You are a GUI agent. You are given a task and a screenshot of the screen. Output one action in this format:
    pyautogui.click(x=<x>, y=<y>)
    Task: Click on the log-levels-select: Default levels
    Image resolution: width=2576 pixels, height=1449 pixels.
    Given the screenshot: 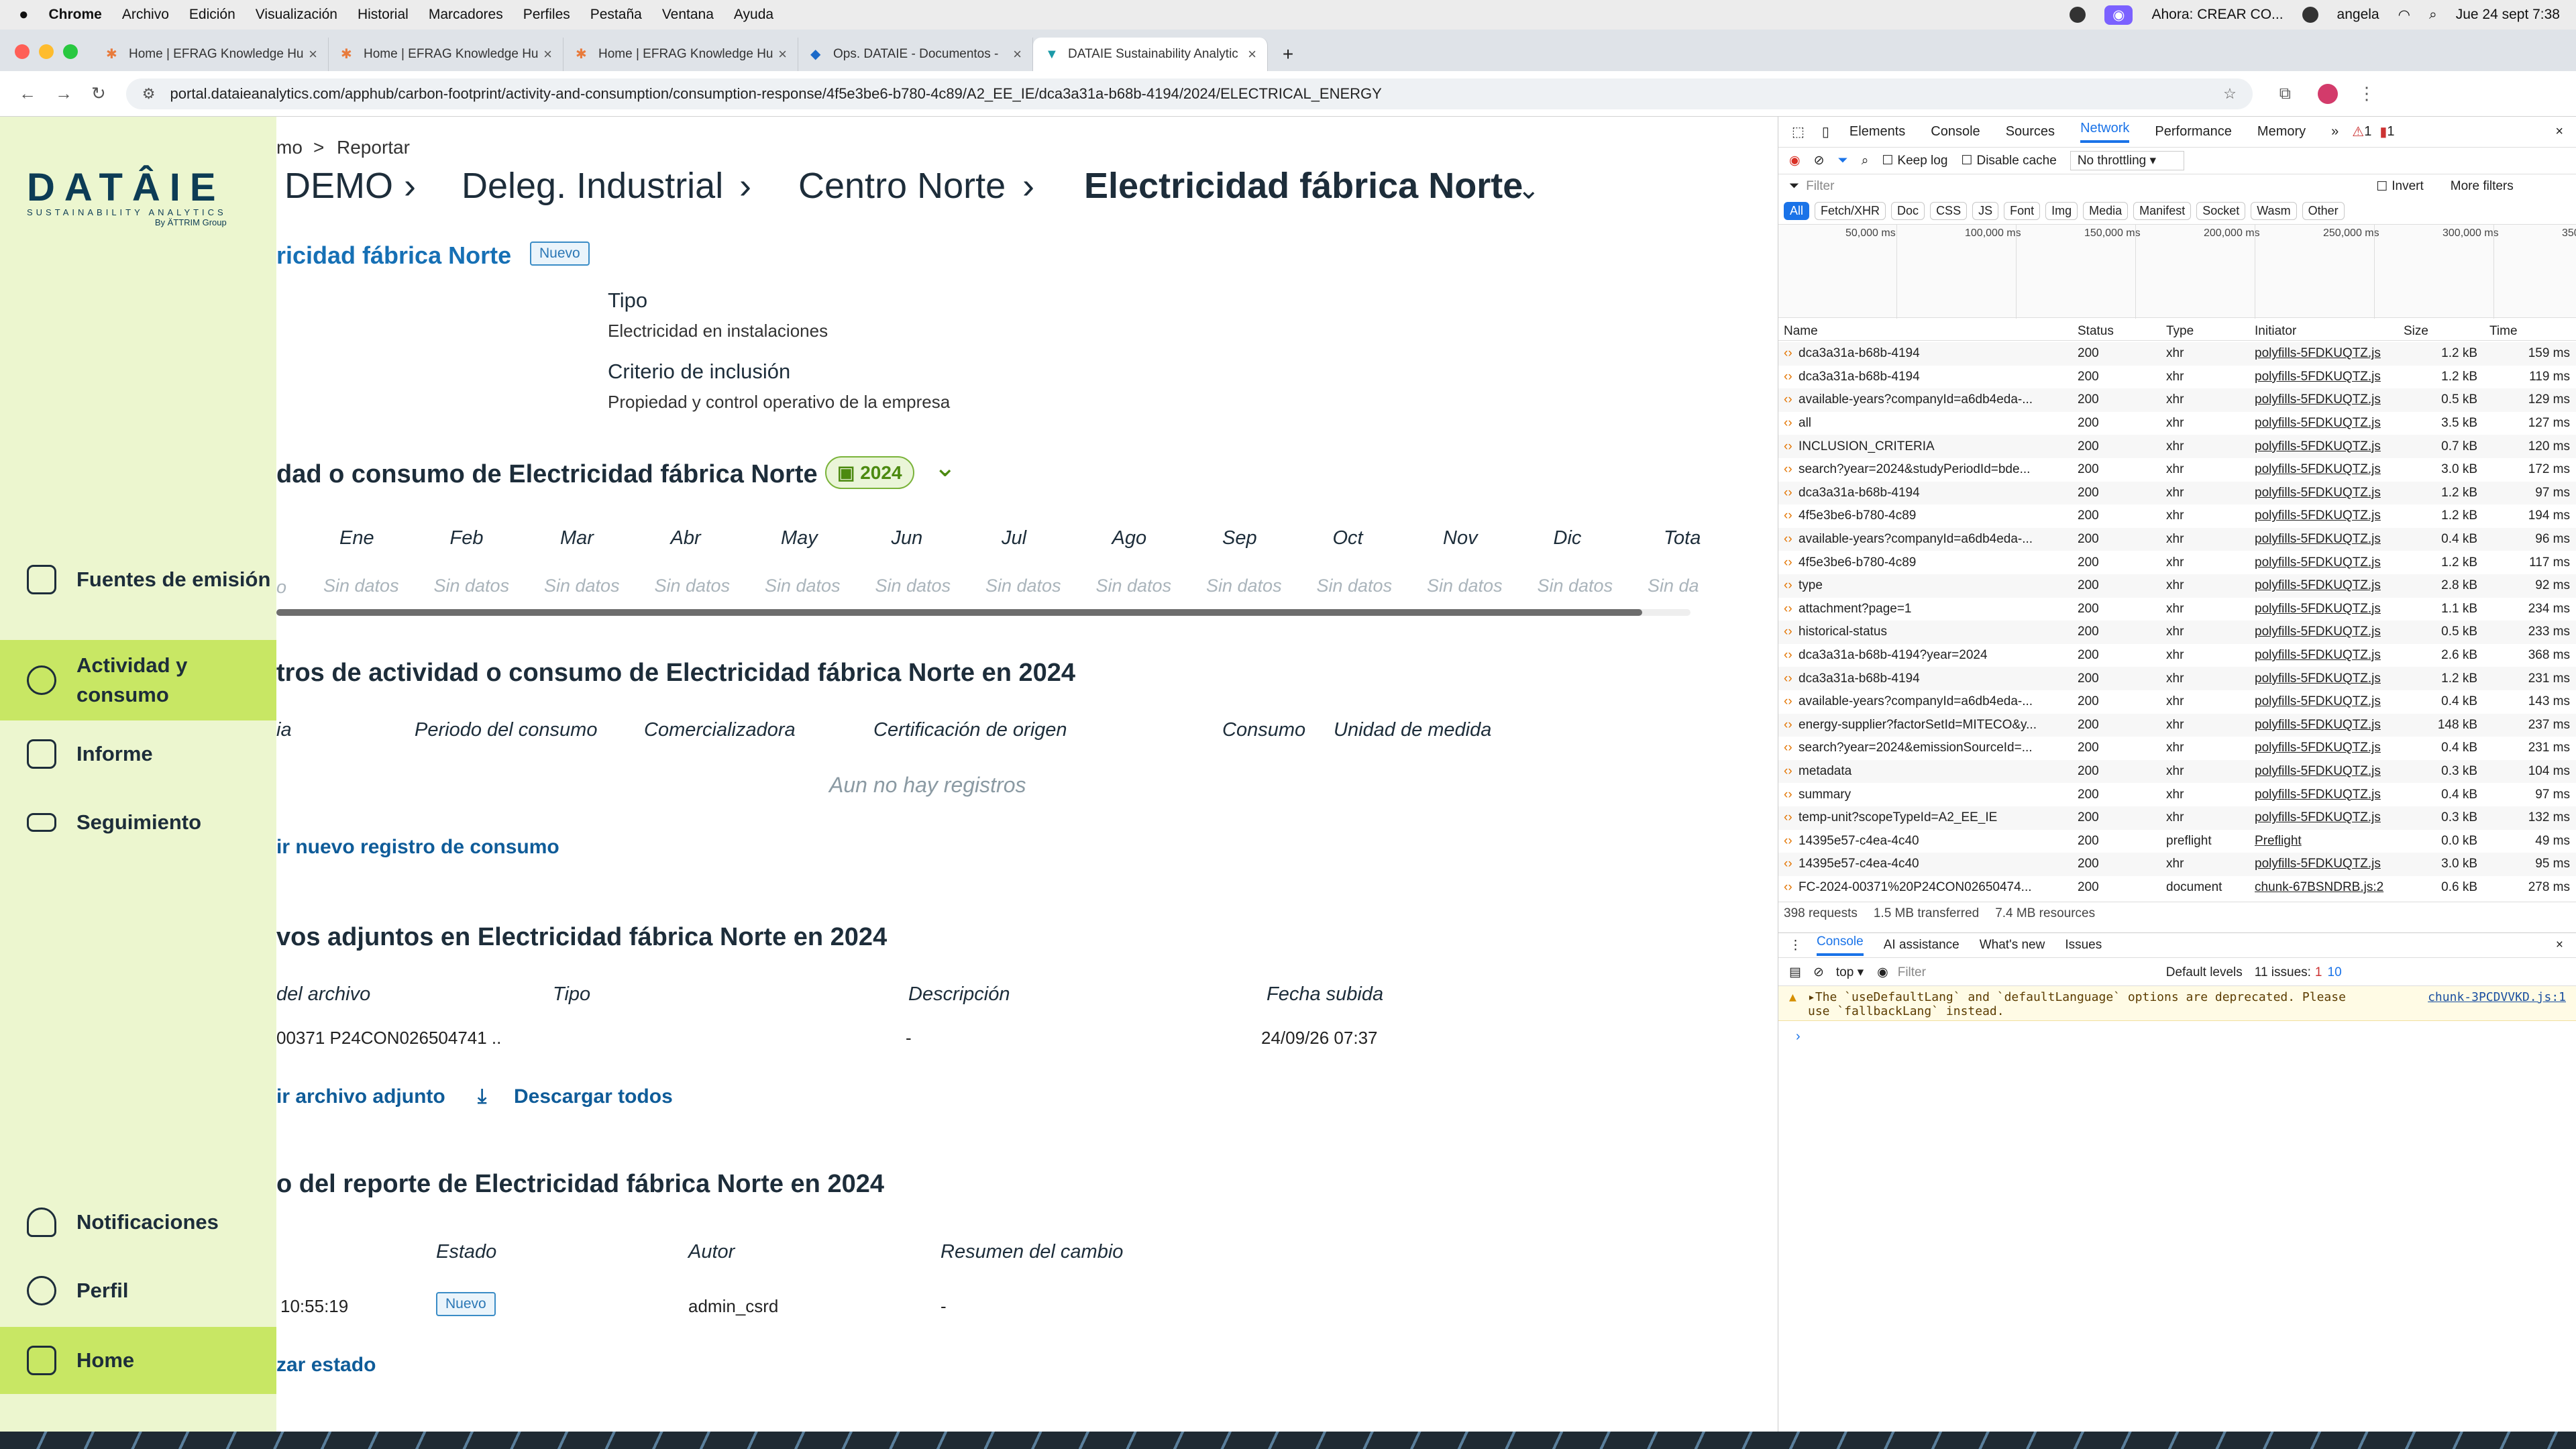 What is the action you would take?
    pyautogui.click(x=2204, y=972)
    